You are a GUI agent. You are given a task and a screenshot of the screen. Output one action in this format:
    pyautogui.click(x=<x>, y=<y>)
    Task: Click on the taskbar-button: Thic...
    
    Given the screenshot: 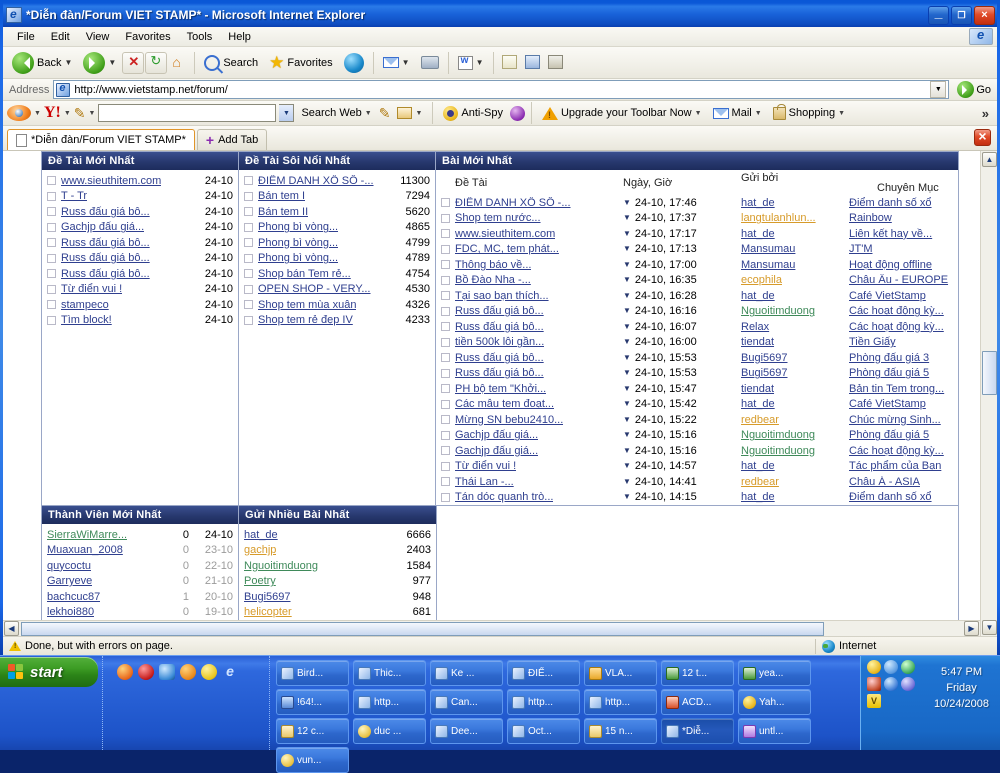 What is the action you would take?
    pyautogui.click(x=389, y=673)
    